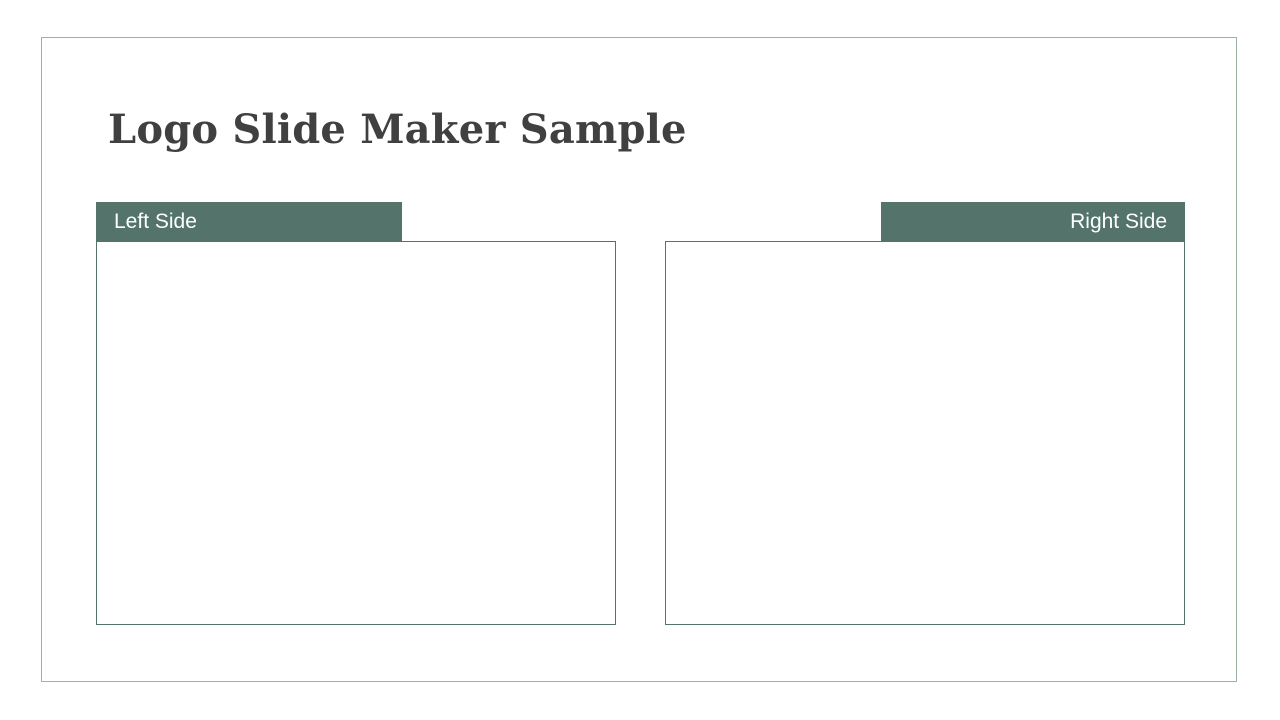 The image size is (1280, 720). What do you see at coordinates (1033, 222) in the screenshot?
I see `right-side-label: Right Side` at bounding box center [1033, 222].